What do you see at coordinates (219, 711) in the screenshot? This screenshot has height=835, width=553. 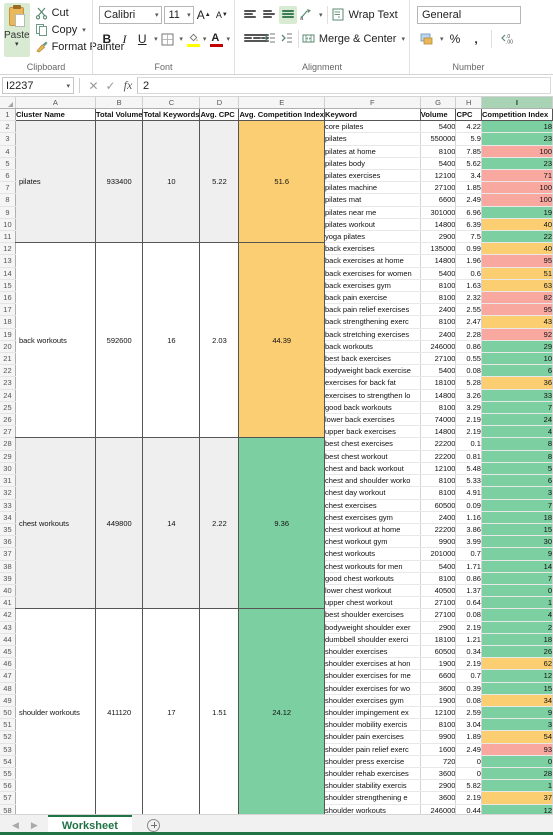 I see `cluster-avg-cpc-cell: 1.51` at bounding box center [219, 711].